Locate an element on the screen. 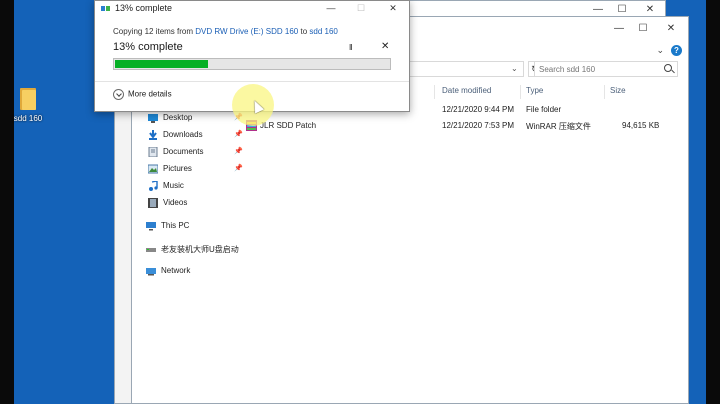  drive-icon is located at coordinates (151, 249).